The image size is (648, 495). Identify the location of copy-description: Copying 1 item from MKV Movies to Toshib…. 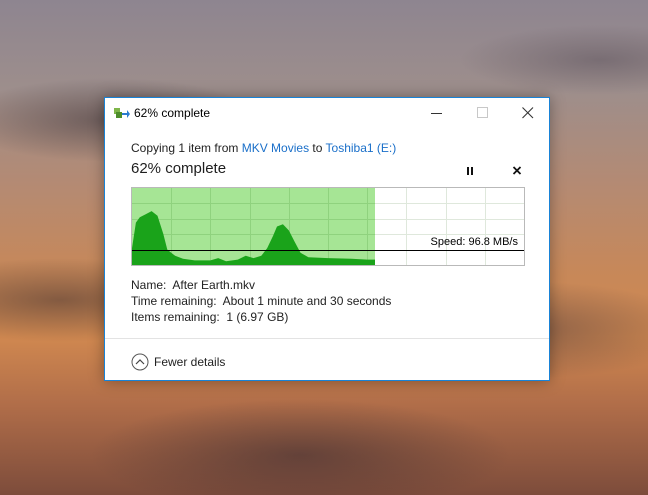
(263, 148).